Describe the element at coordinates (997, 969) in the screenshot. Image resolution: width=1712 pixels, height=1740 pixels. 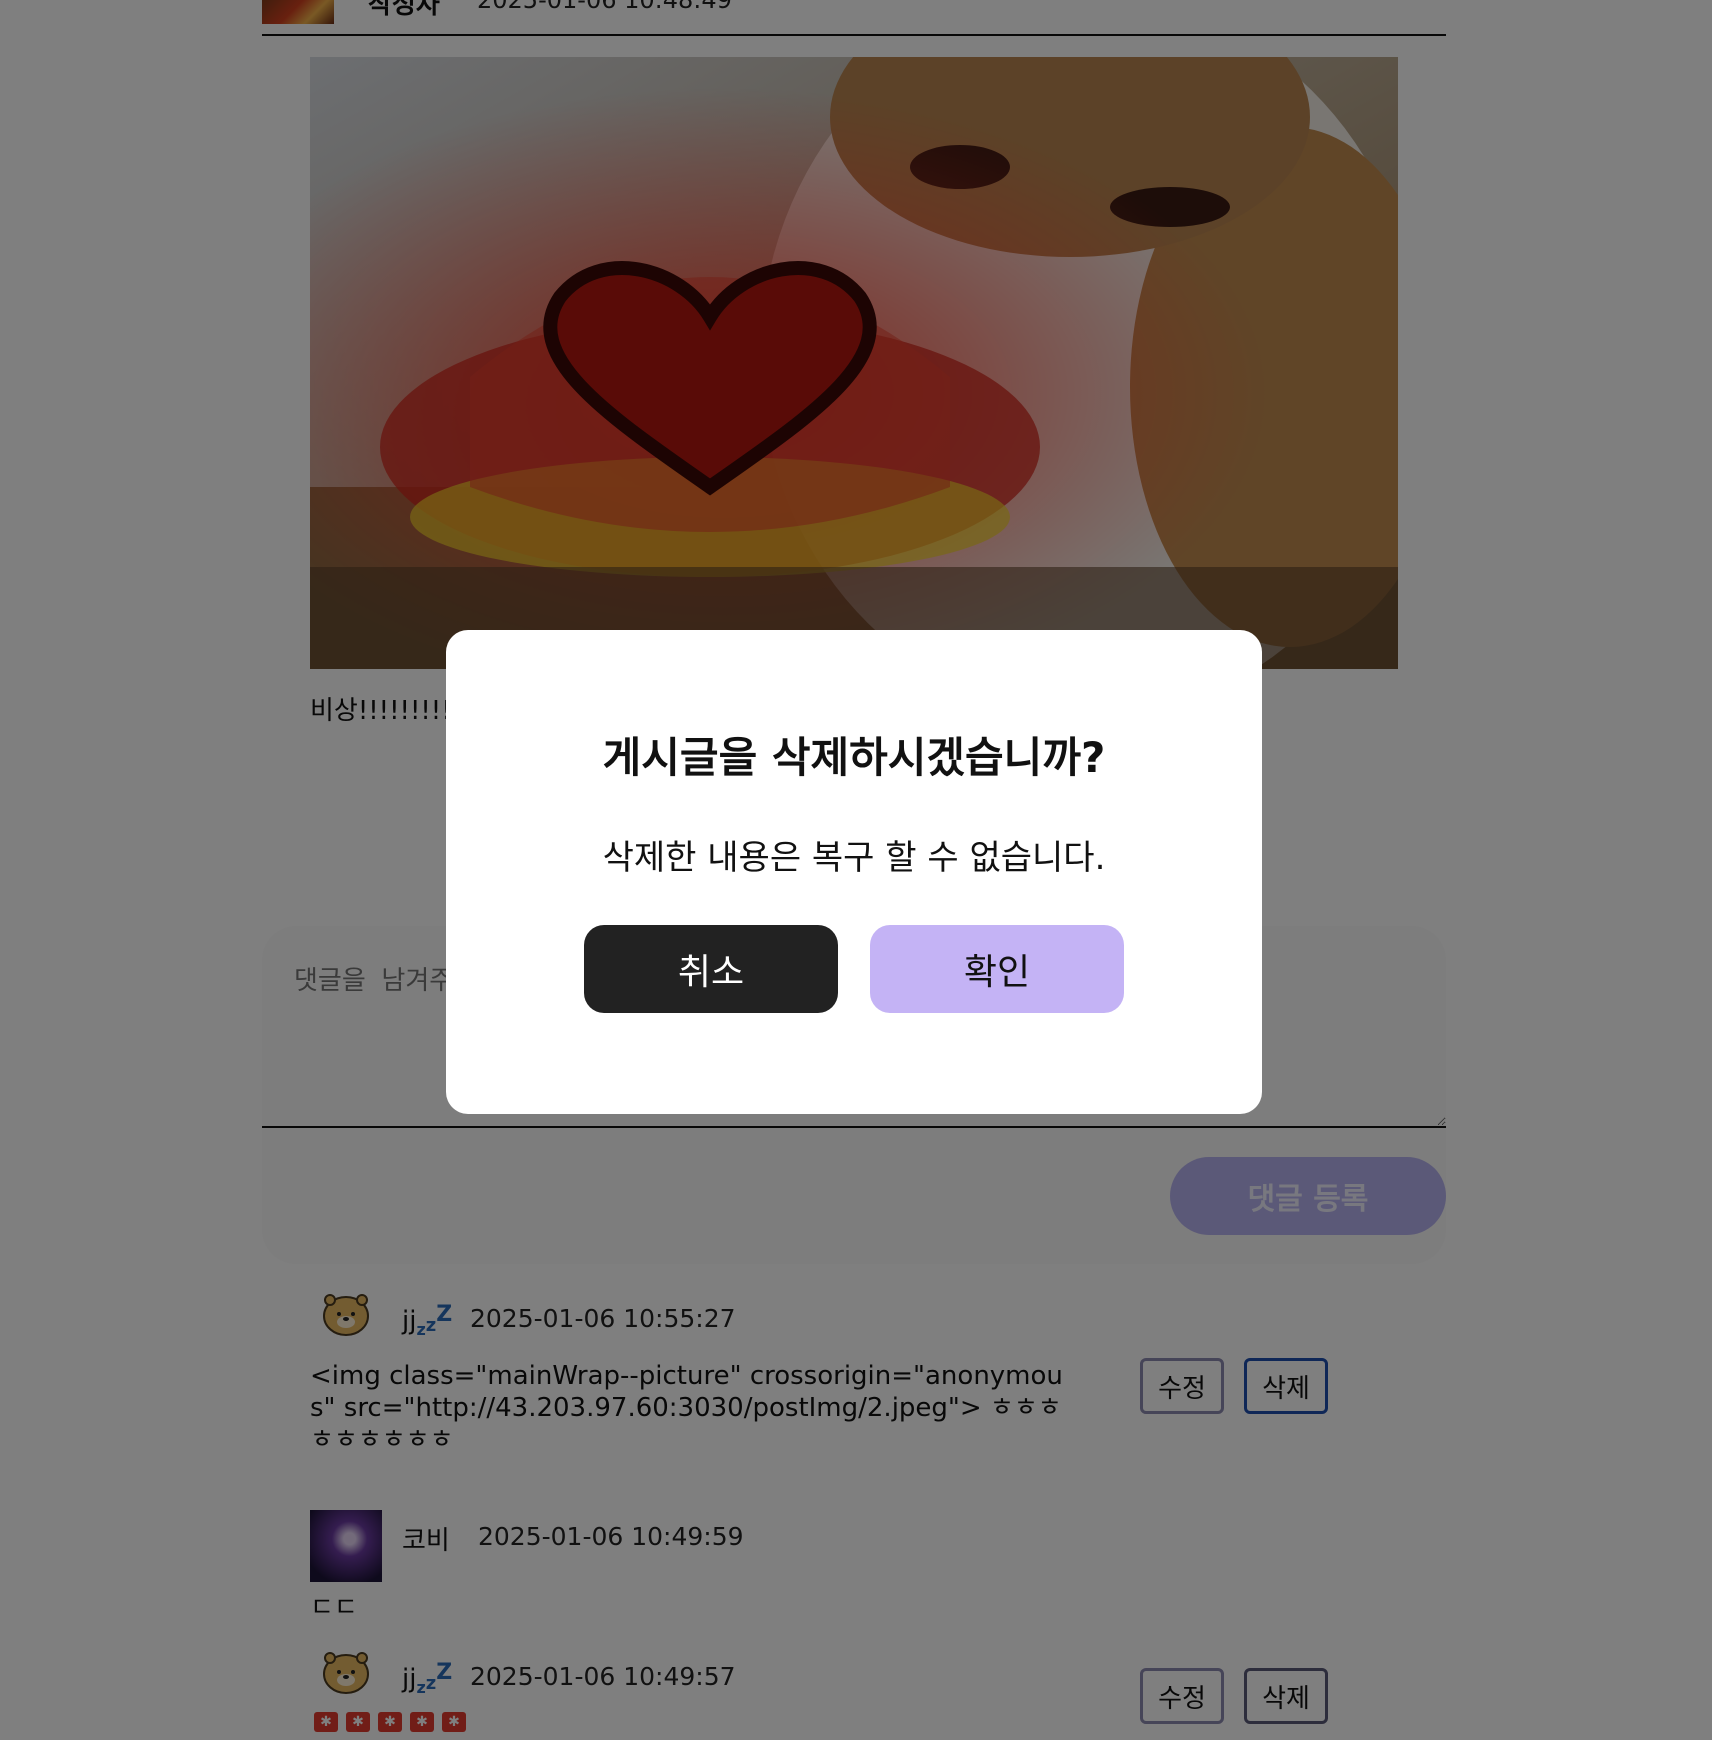
I see `confirm-button: 확인` at that location.